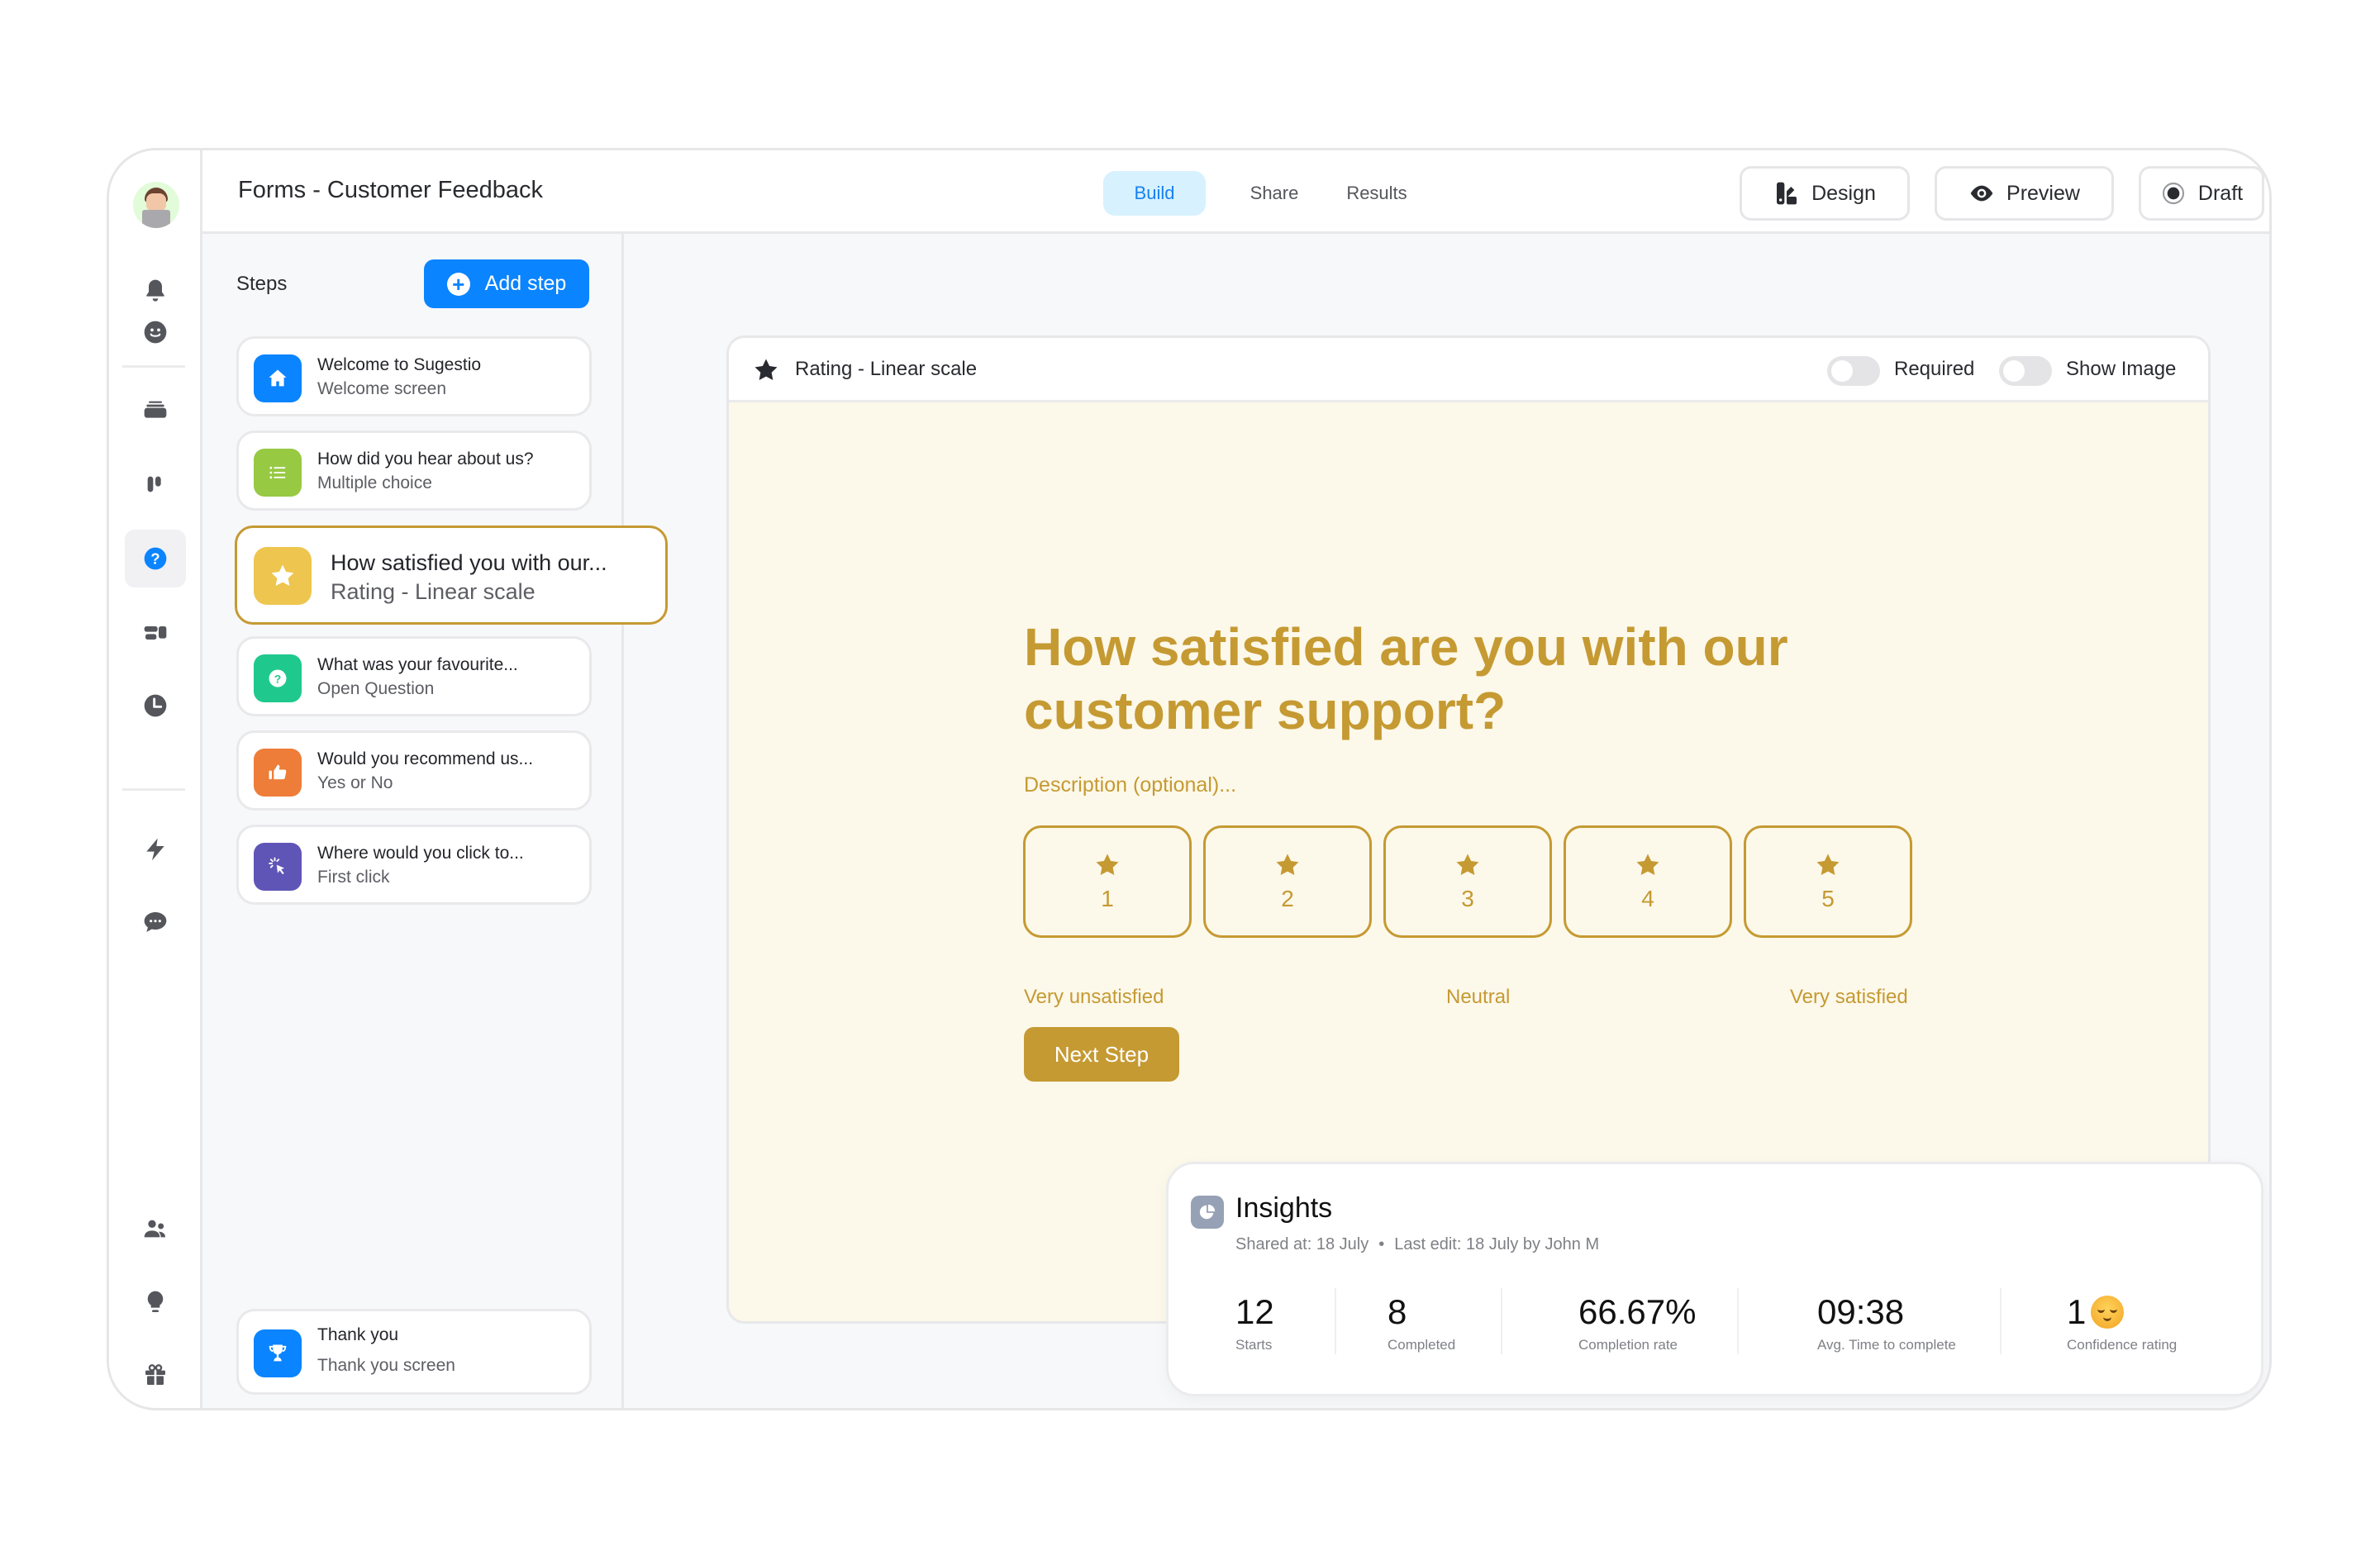  I want to click on sidebar-divider, so click(153, 366).